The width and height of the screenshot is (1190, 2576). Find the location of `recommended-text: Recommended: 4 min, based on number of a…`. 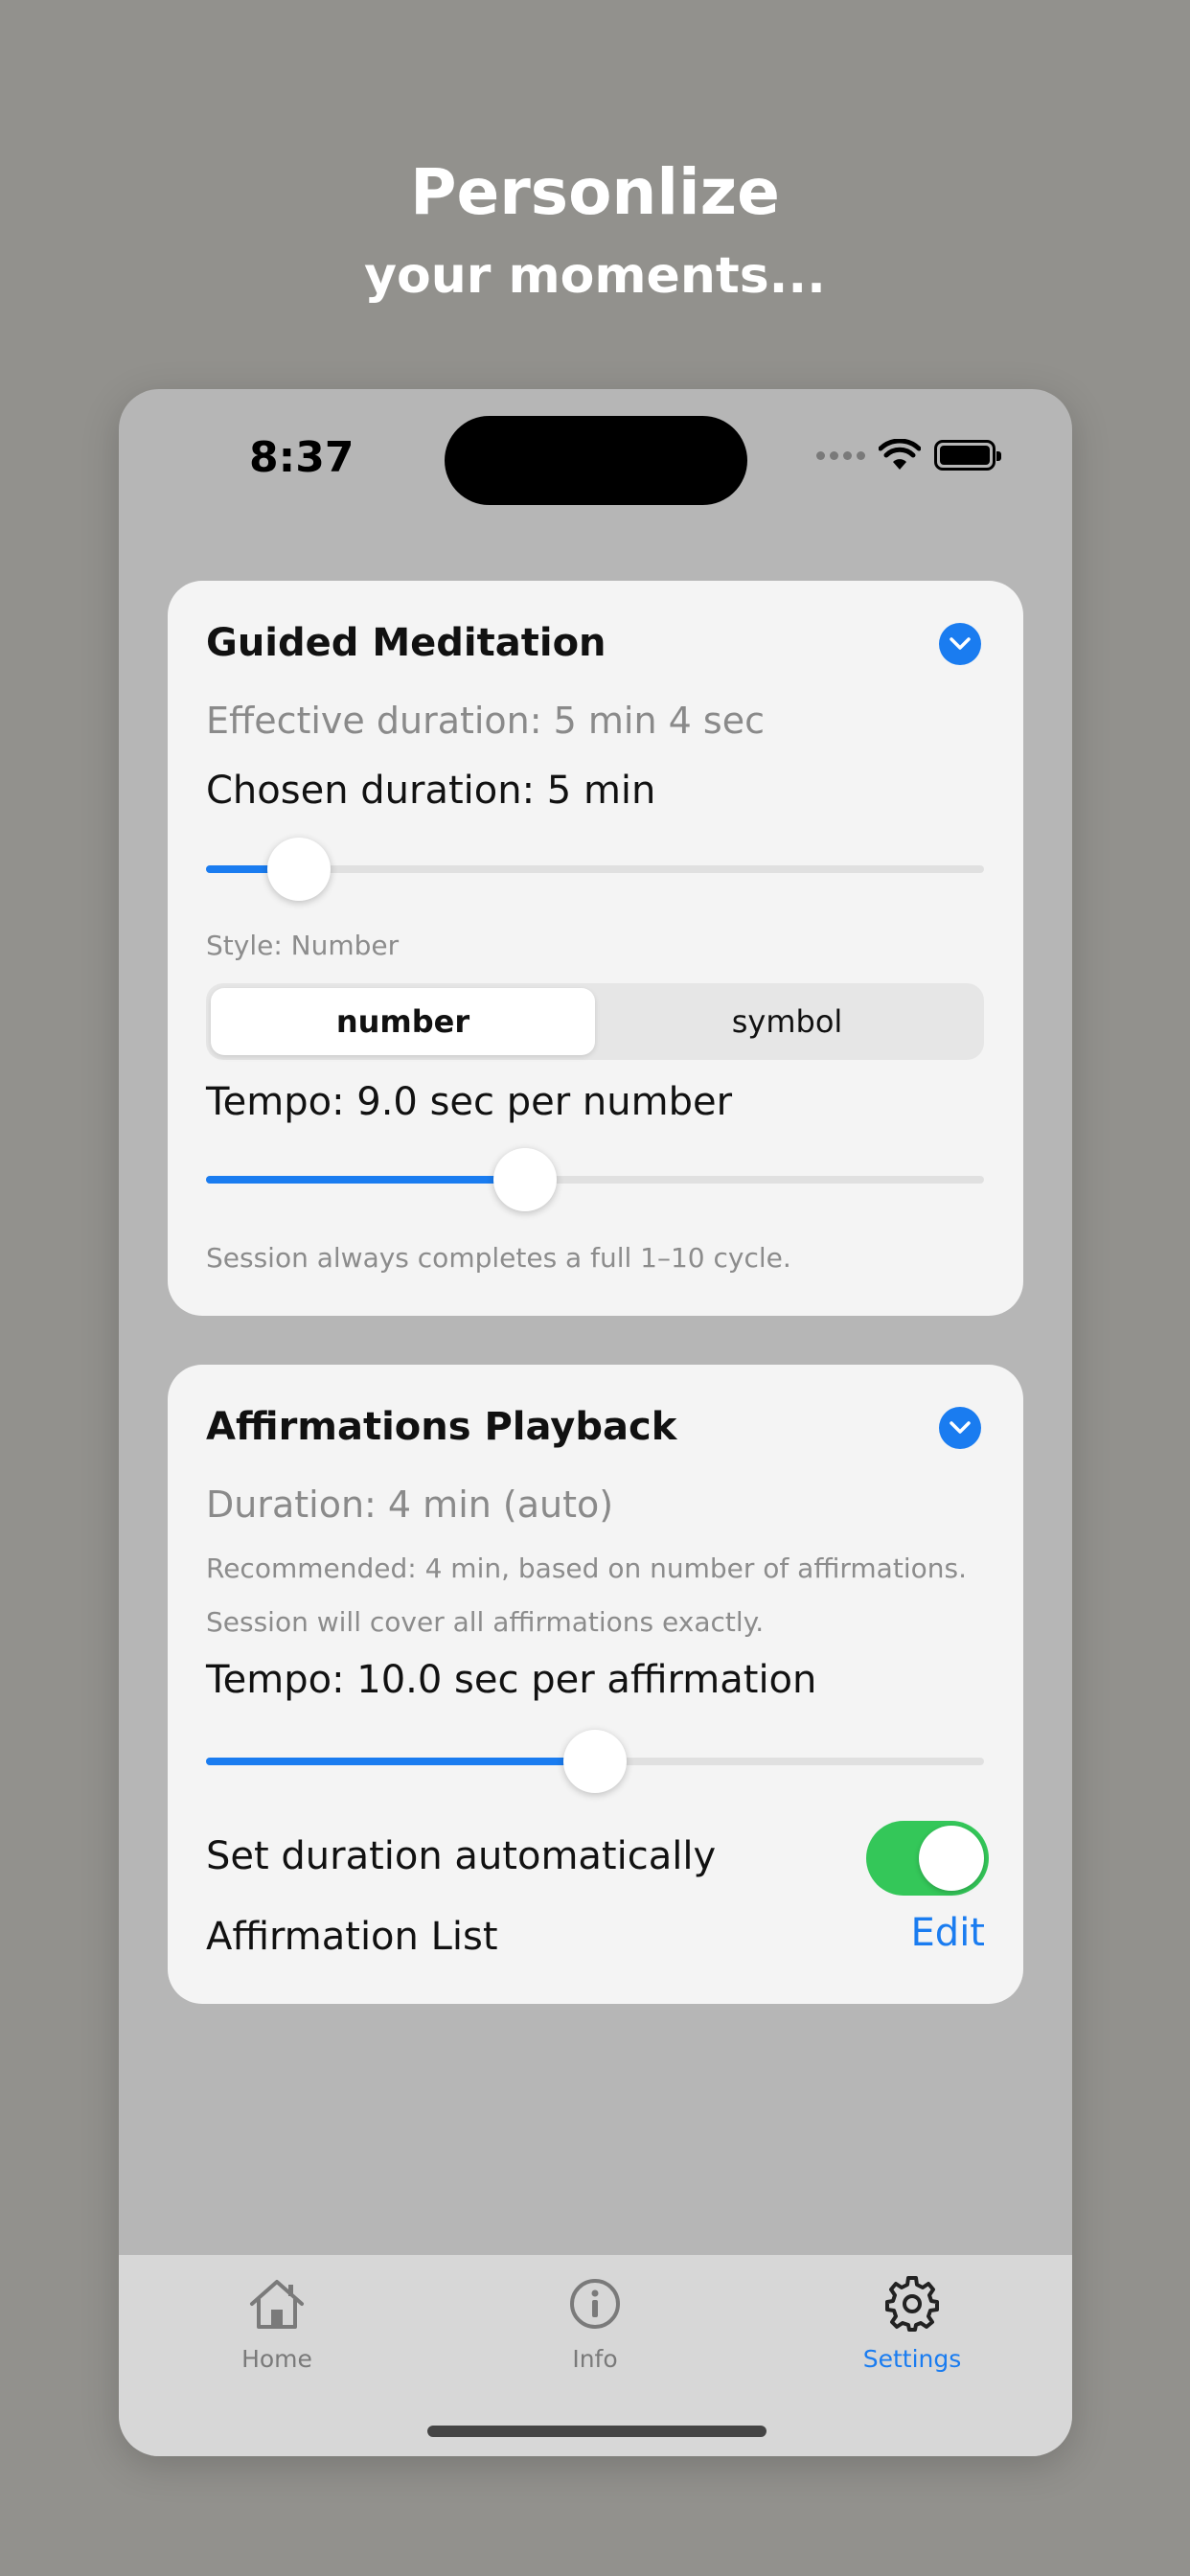

recommended-text: Recommended: 4 min, based on number of a… is located at coordinates (587, 1568).